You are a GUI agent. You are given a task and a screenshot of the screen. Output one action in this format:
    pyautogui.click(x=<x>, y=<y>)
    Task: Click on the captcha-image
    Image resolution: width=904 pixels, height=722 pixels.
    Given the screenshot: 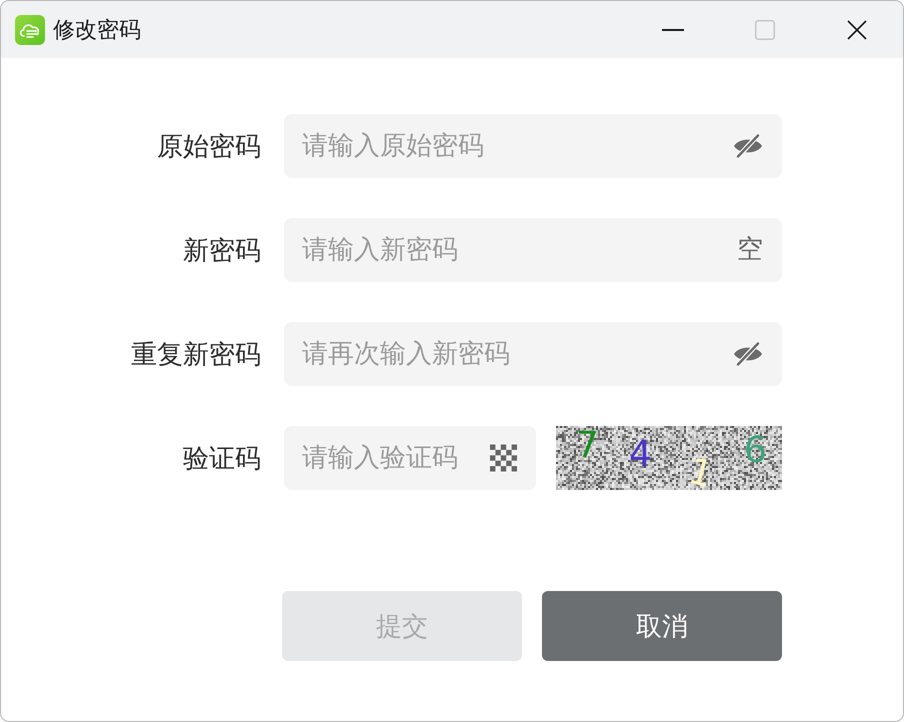 What is the action you would take?
    pyautogui.click(x=669, y=458)
    